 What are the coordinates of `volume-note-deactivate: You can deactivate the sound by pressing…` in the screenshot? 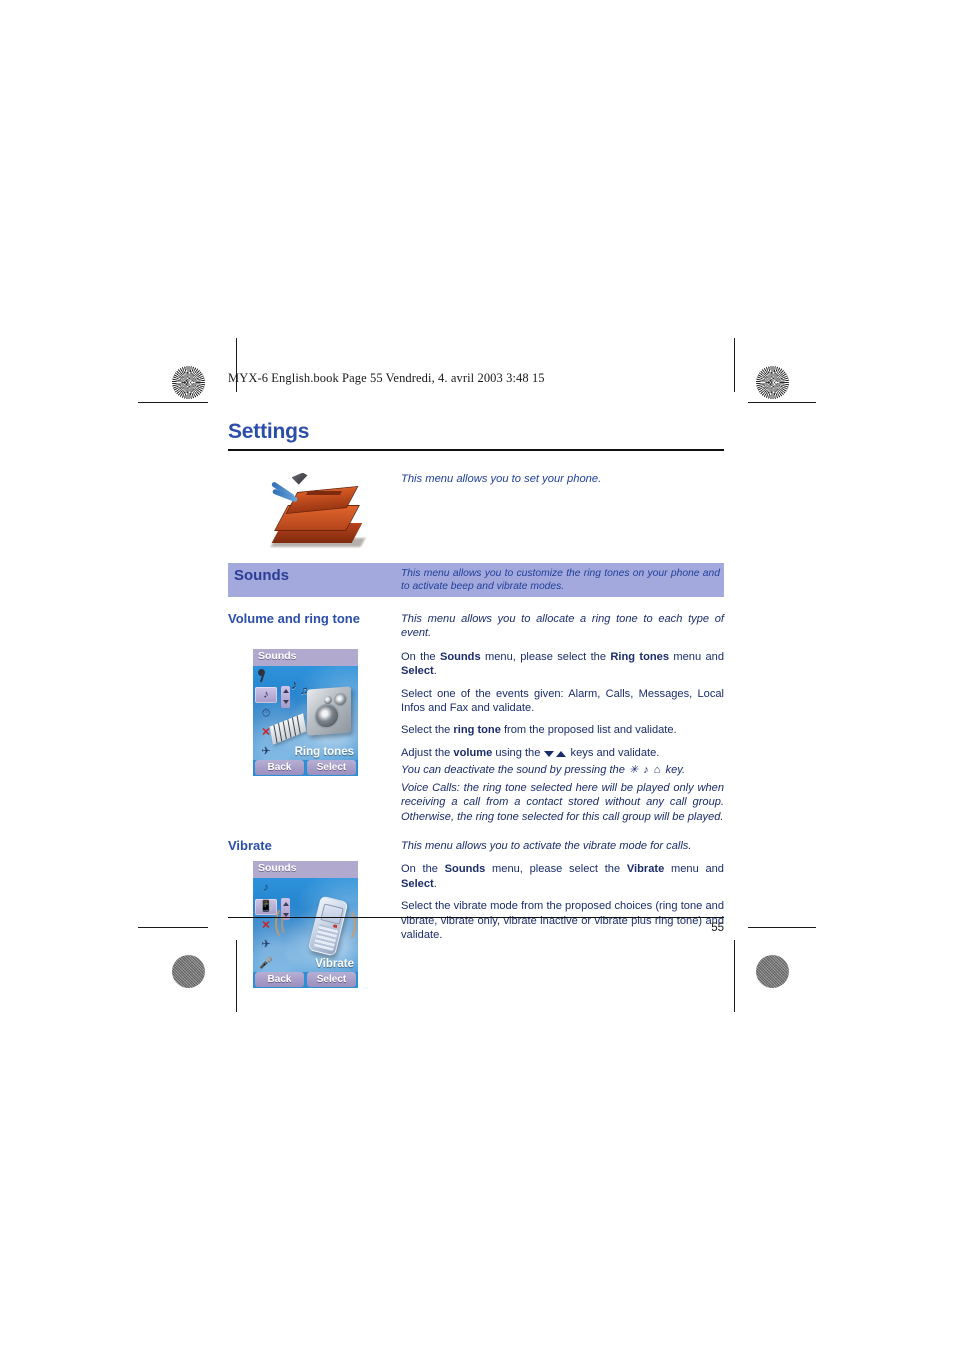 It's located at (562, 770).